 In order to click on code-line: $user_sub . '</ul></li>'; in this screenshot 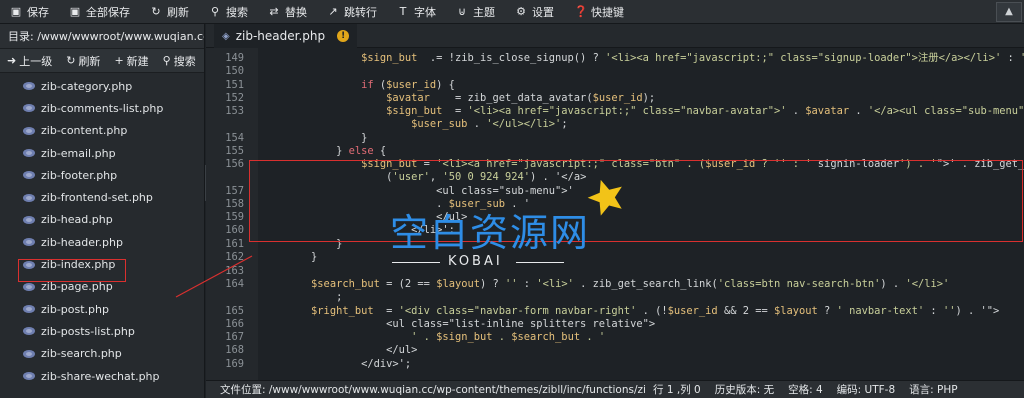, I will do `click(615, 124)`.